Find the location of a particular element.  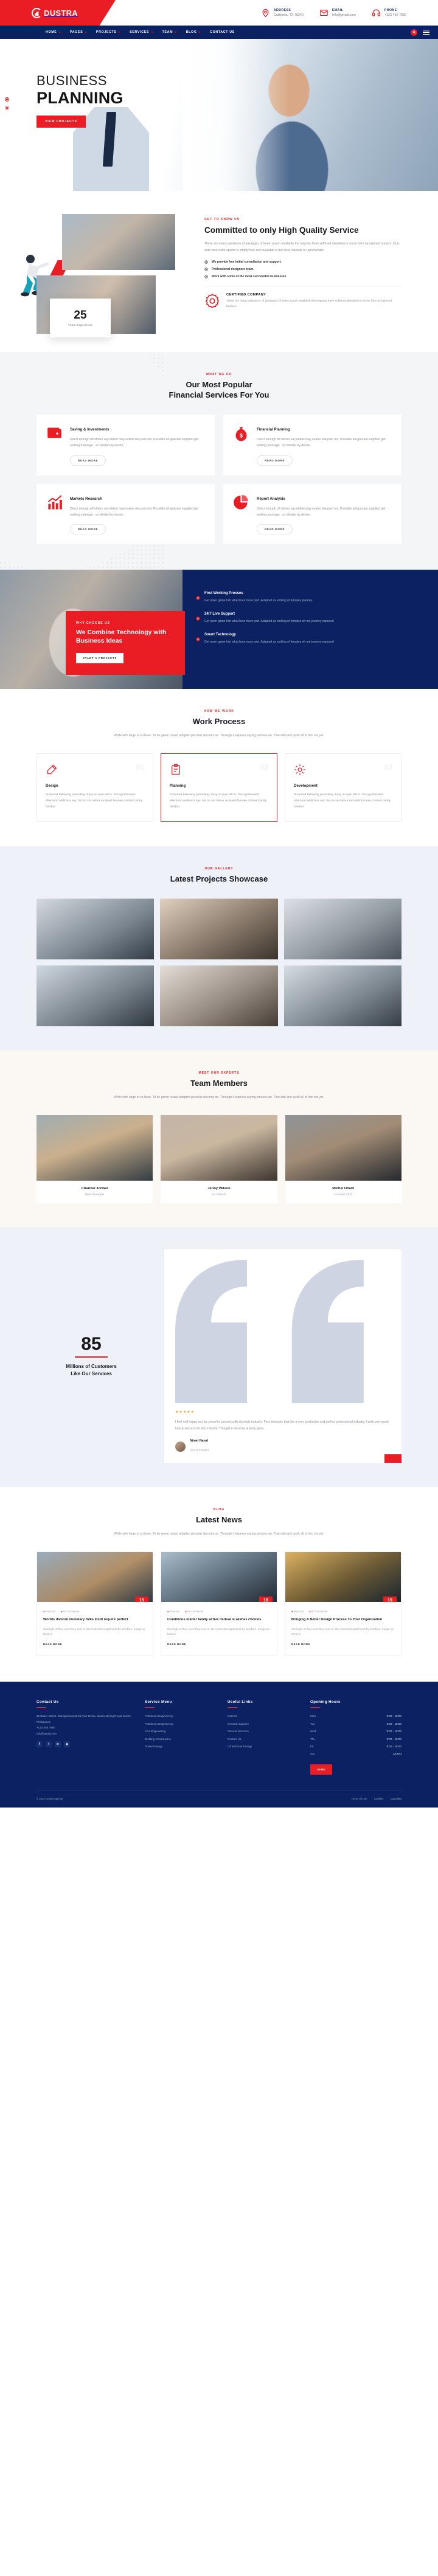

logo-mark-icon is located at coordinates (37, 12).